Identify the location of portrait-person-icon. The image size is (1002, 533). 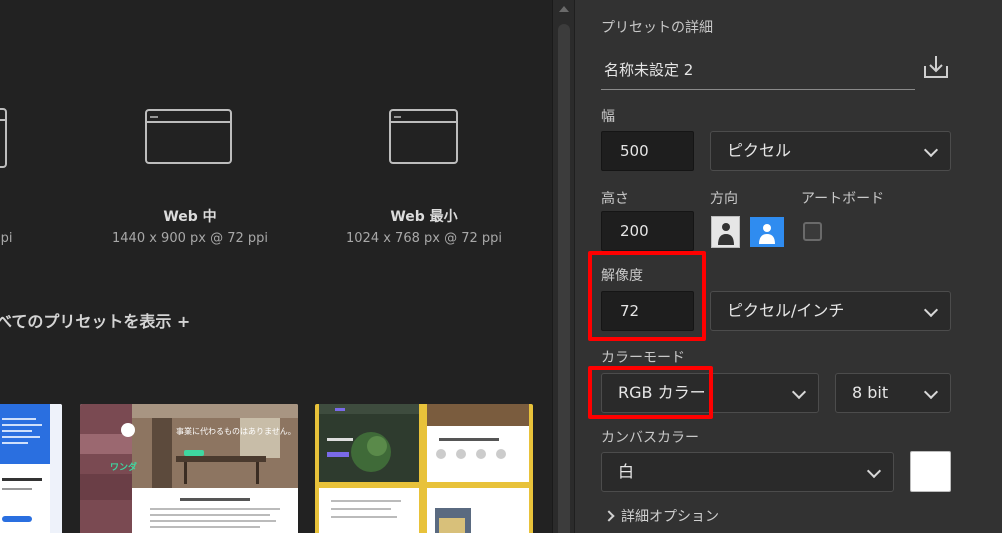
(726, 234).